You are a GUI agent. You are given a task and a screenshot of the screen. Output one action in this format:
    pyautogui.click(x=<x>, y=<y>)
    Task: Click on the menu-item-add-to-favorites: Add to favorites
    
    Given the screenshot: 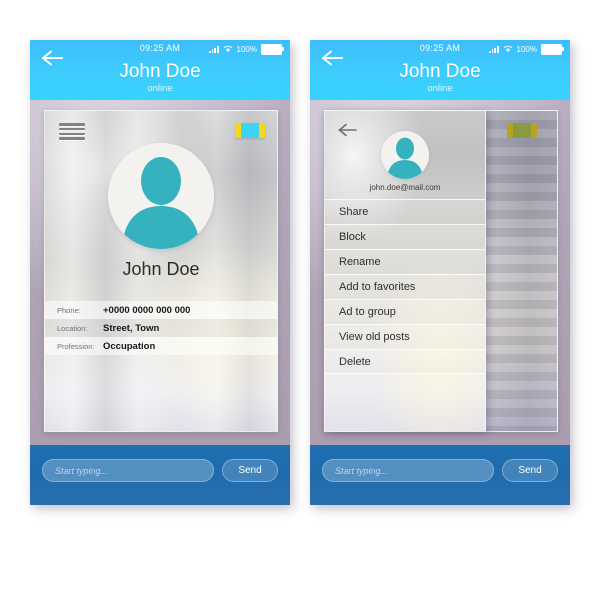 What is the action you would take?
    pyautogui.click(x=405, y=286)
    